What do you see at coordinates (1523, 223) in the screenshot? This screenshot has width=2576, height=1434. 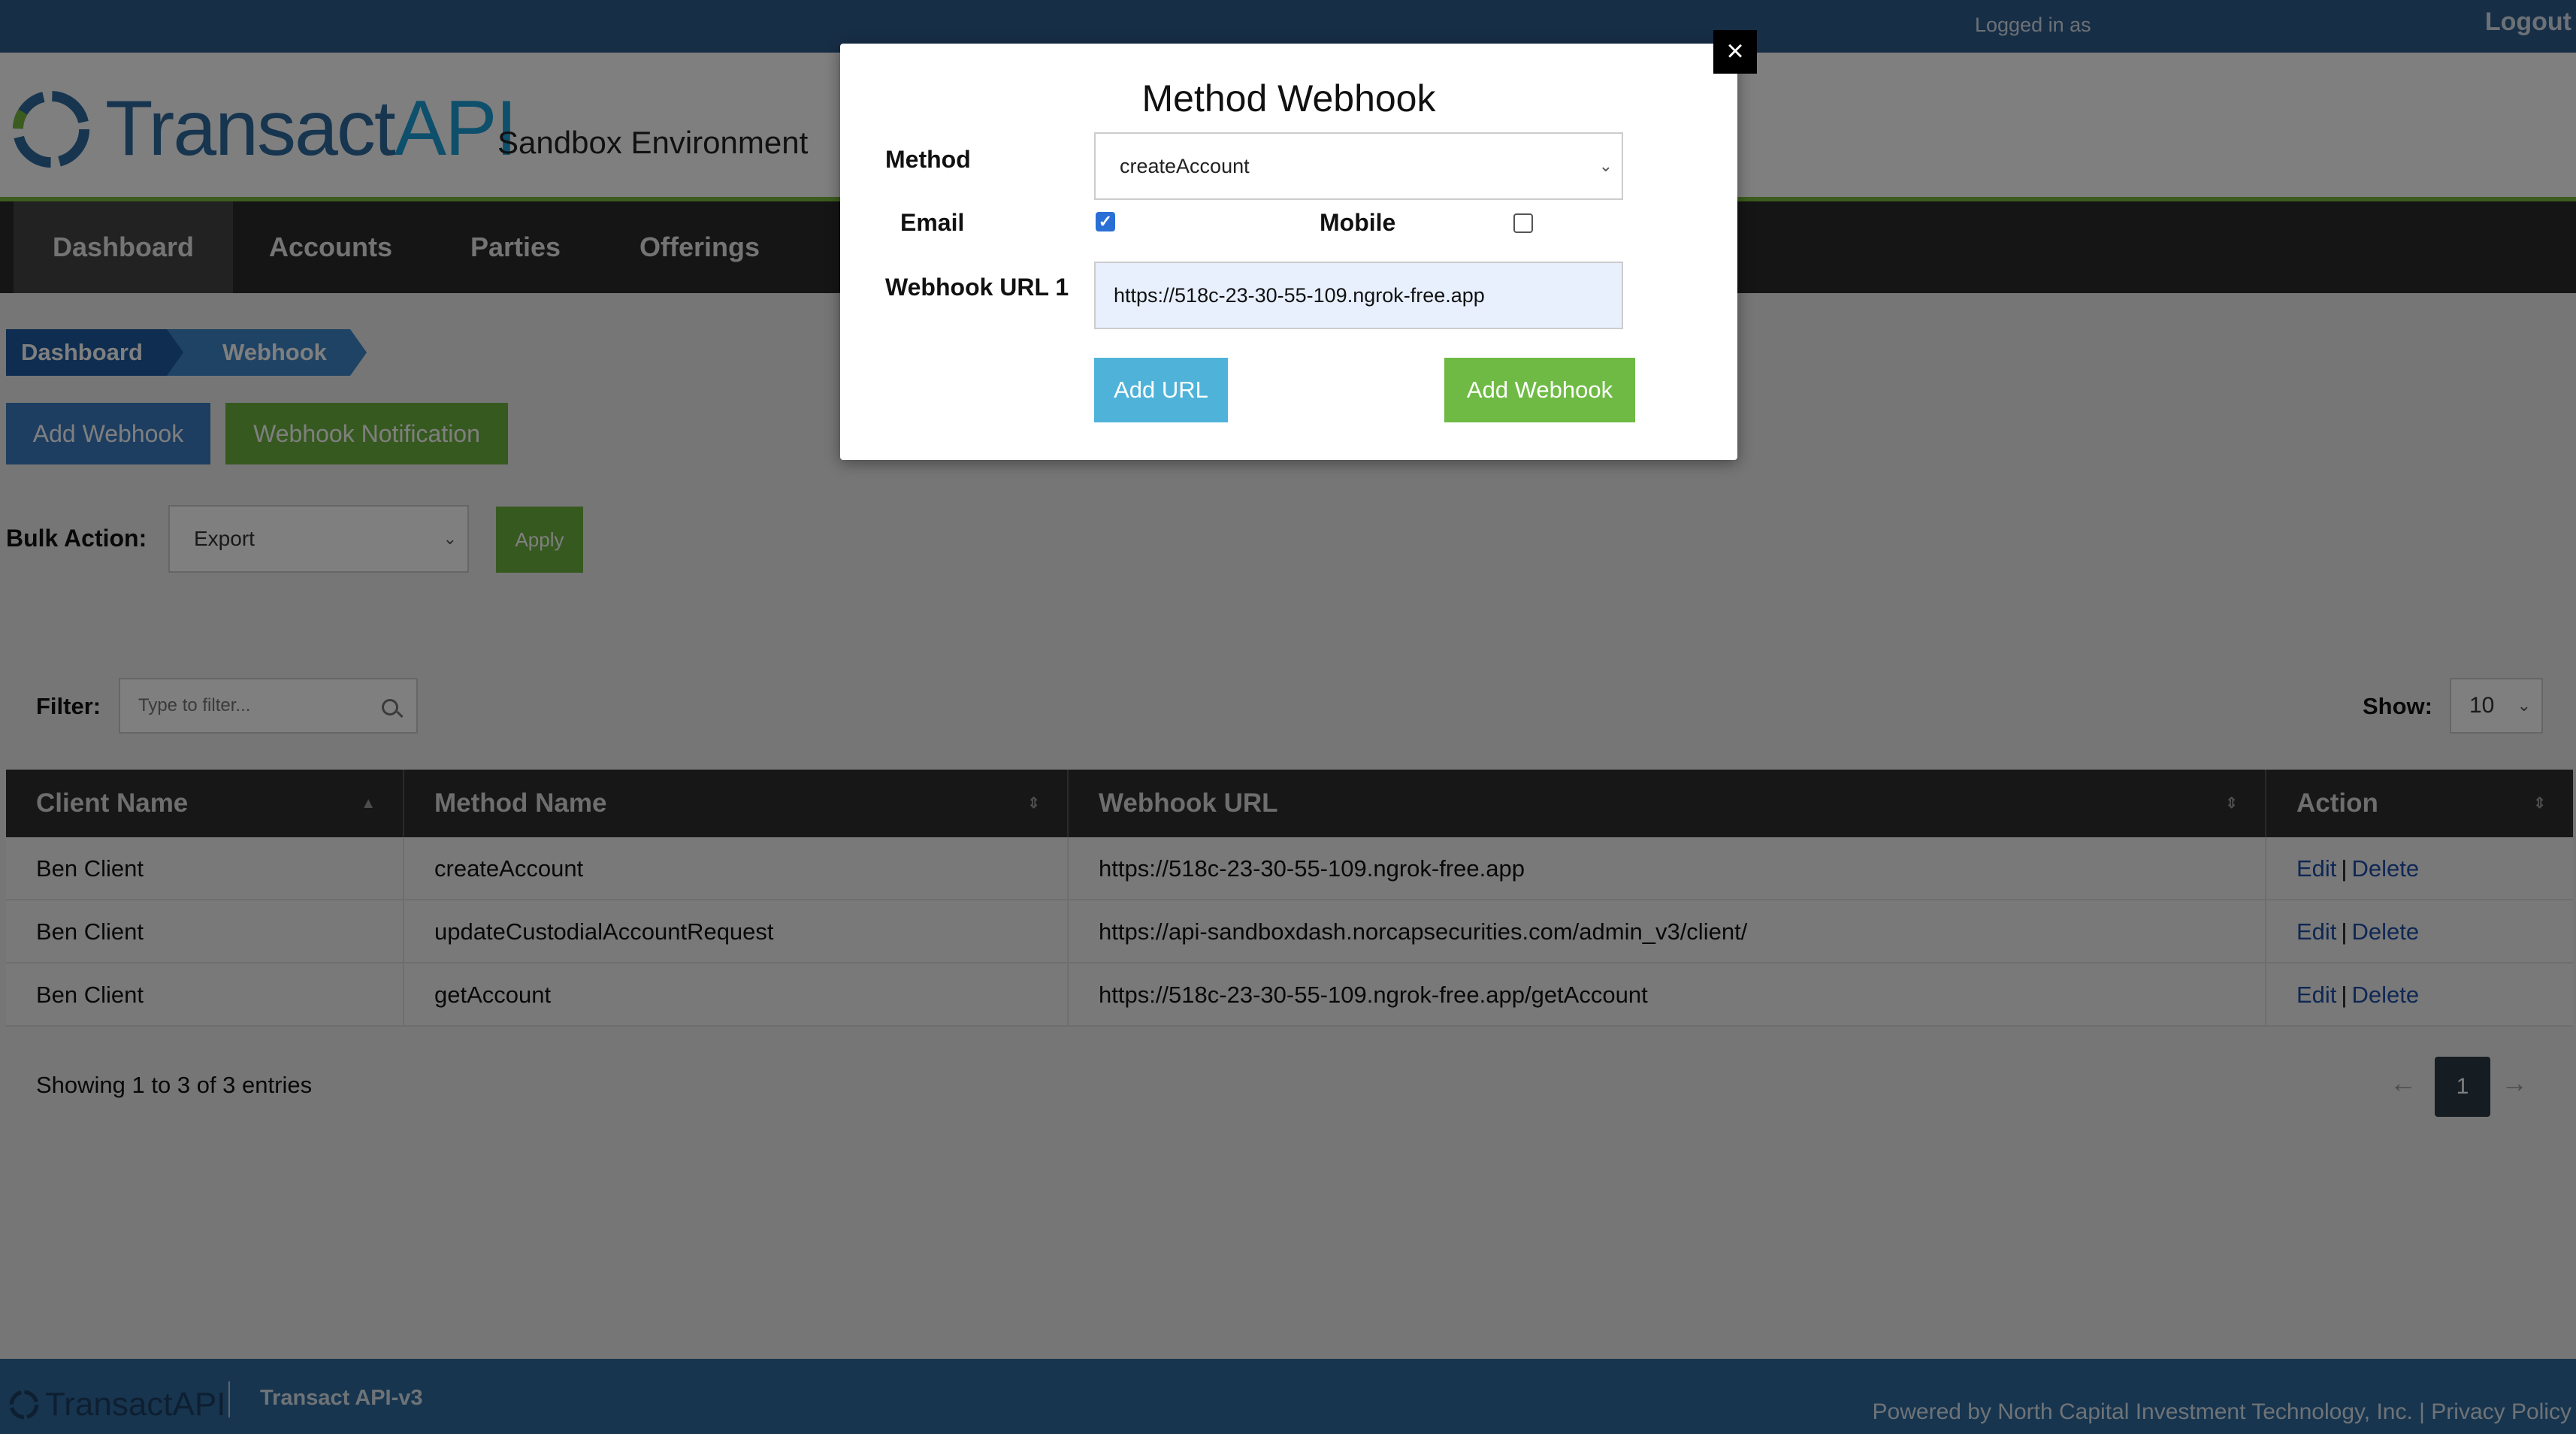 I see `mobile-checkbox` at bounding box center [1523, 223].